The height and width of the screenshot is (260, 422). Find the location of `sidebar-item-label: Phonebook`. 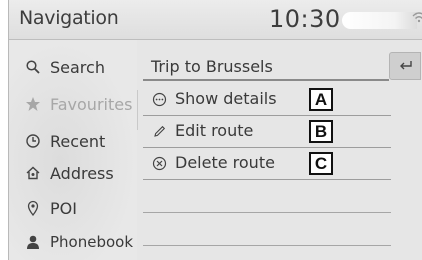

sidebar-item-label: Phonebook is located at coordinates (92, 242).